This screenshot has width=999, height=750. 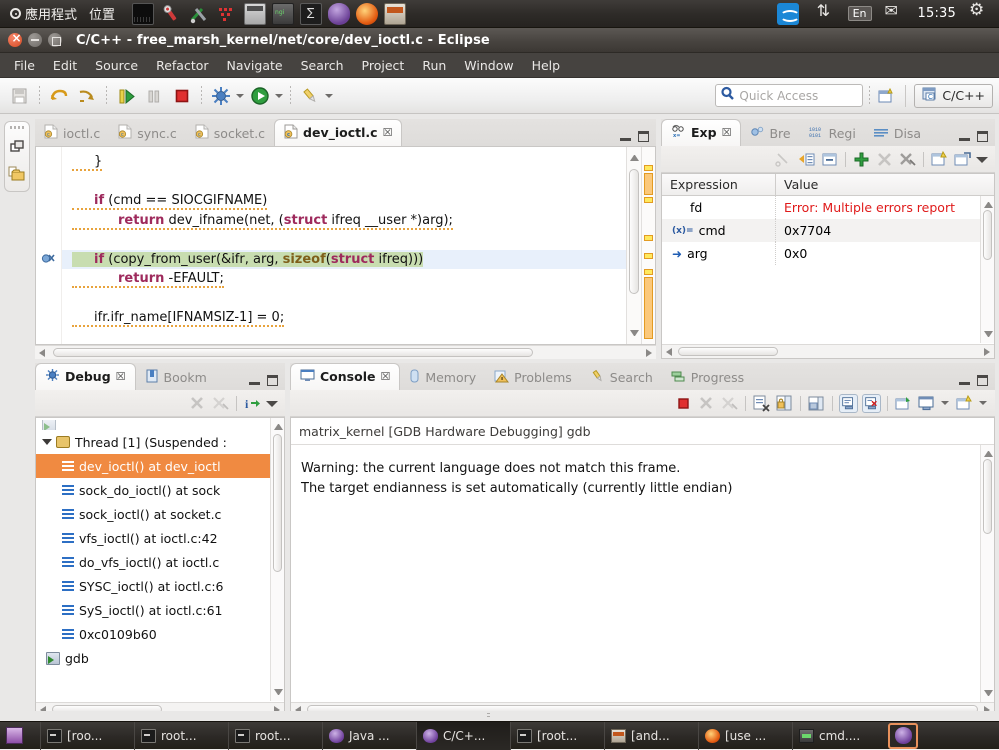 What do you see at coordinates (761, 403) in the screenshot?
I see `clear-console-icon` at bounding box center [761, 403].